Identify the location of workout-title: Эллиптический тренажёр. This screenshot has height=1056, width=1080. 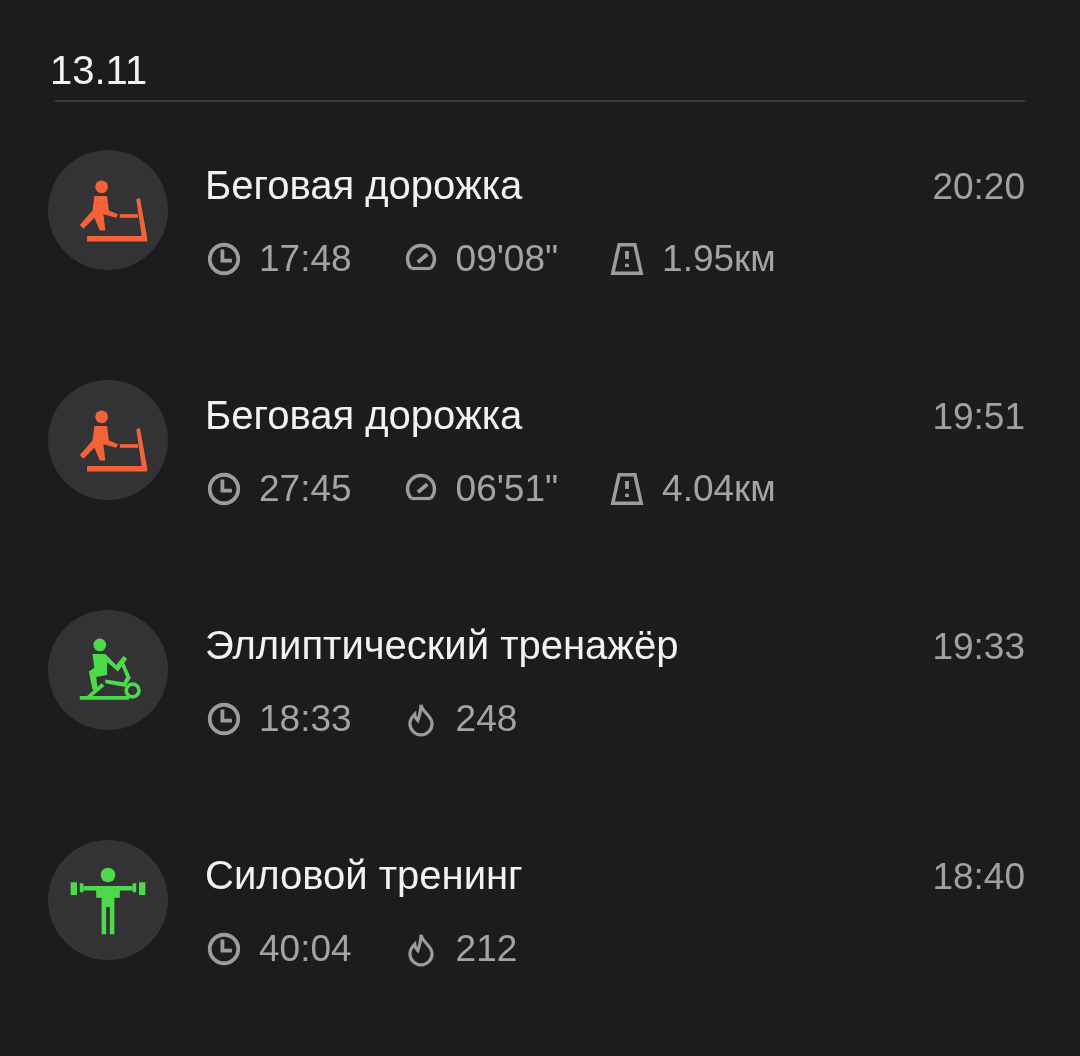
(442, 645).